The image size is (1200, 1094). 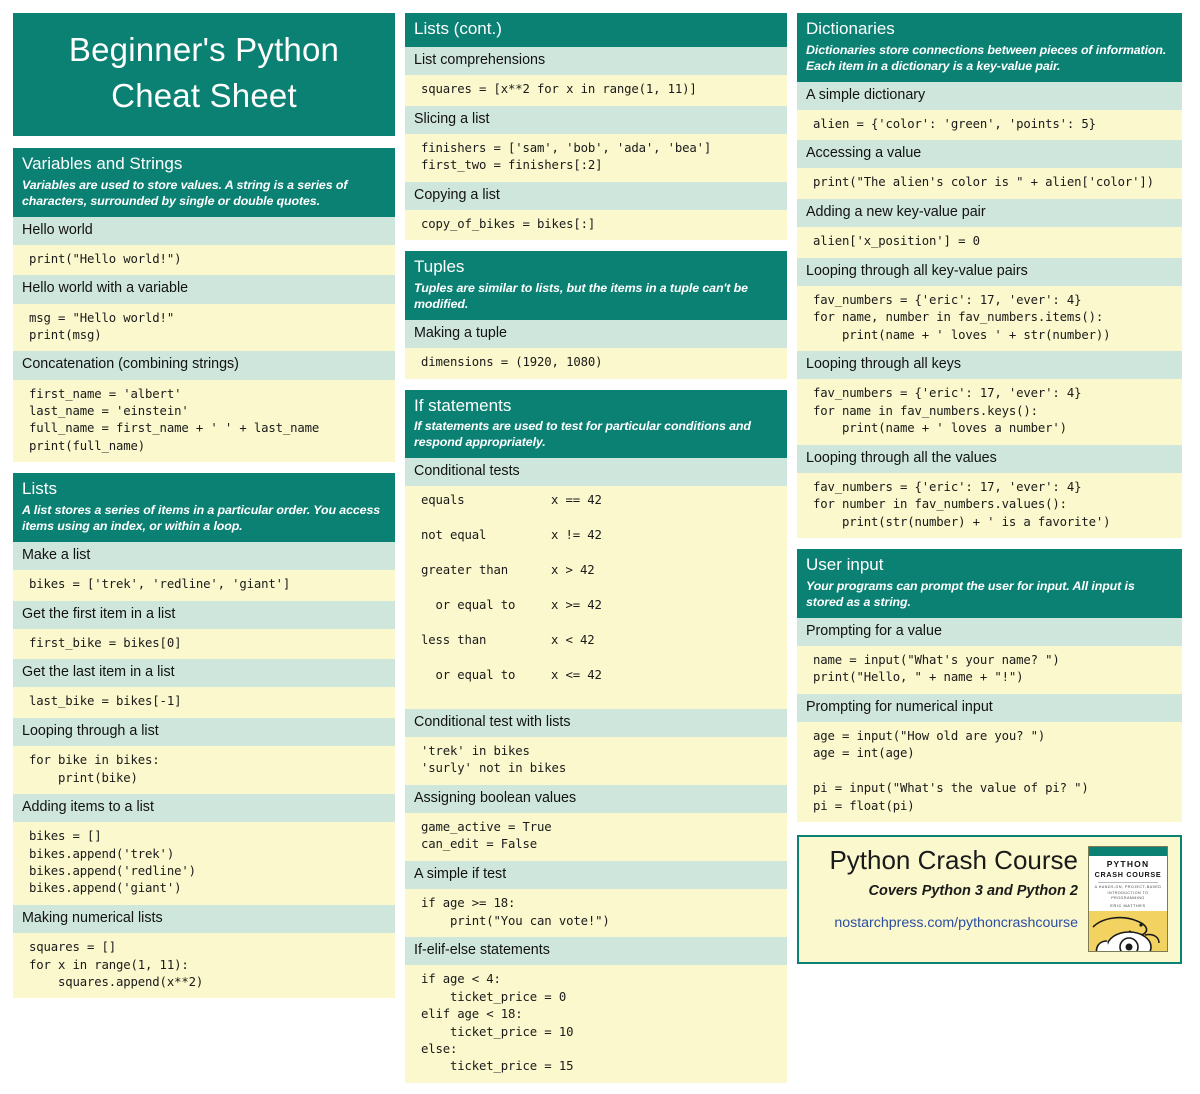 I want to click on entry-subheading: Making a tuple, so click(x=596, y=334).